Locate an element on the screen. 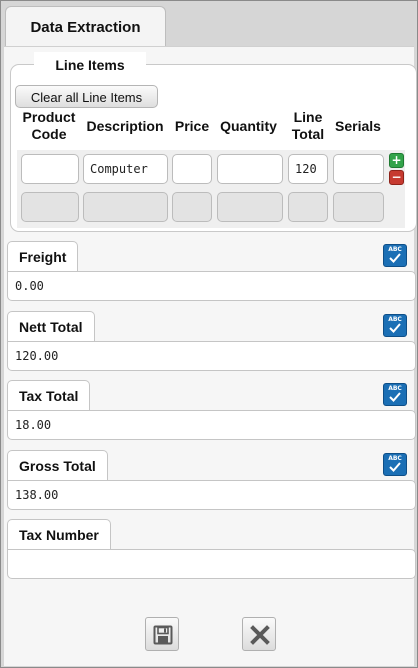 The image size is (418, 668). gross-total-field: 138.00 is located at coordinates (211, 495).